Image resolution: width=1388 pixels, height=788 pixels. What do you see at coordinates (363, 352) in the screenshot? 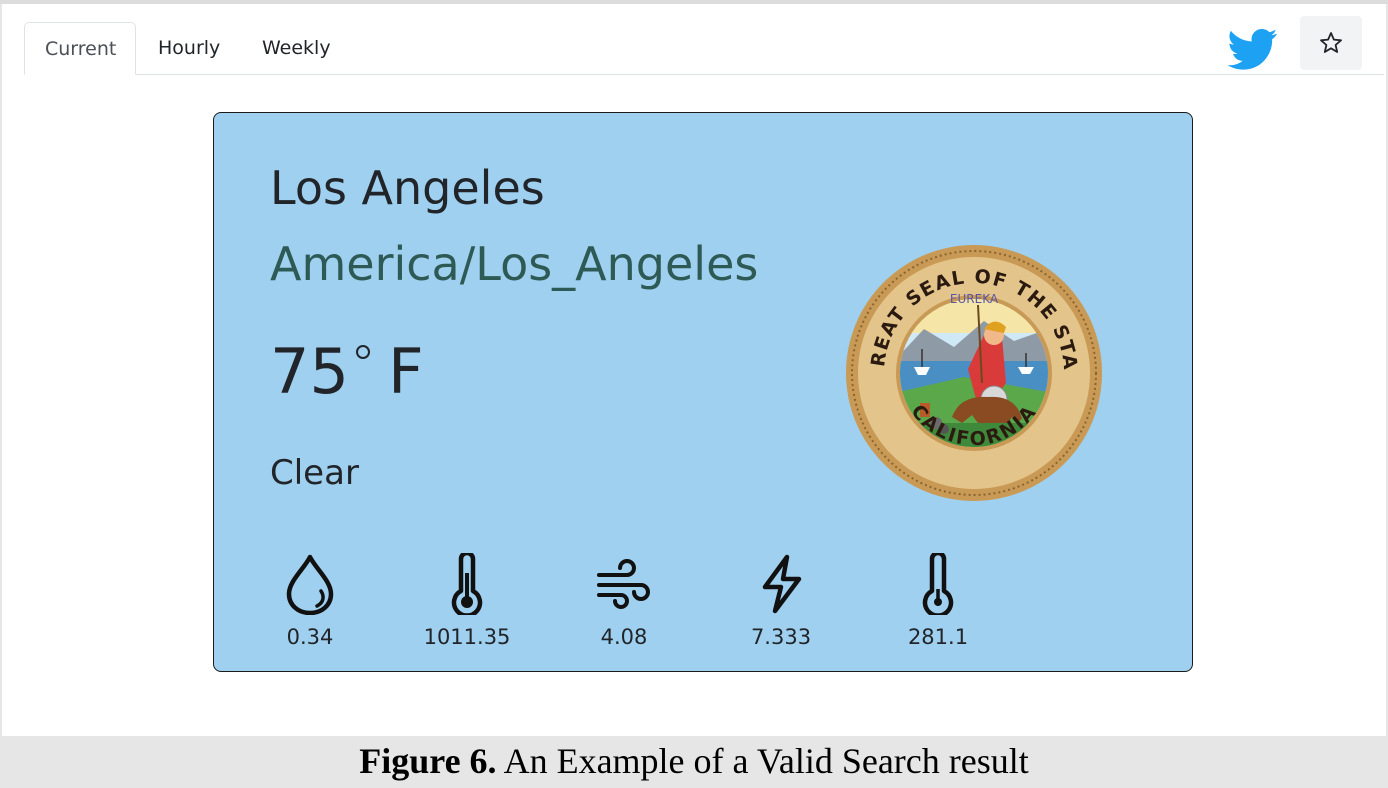
I see `degree-symbol` at bounding box center [363, 352].